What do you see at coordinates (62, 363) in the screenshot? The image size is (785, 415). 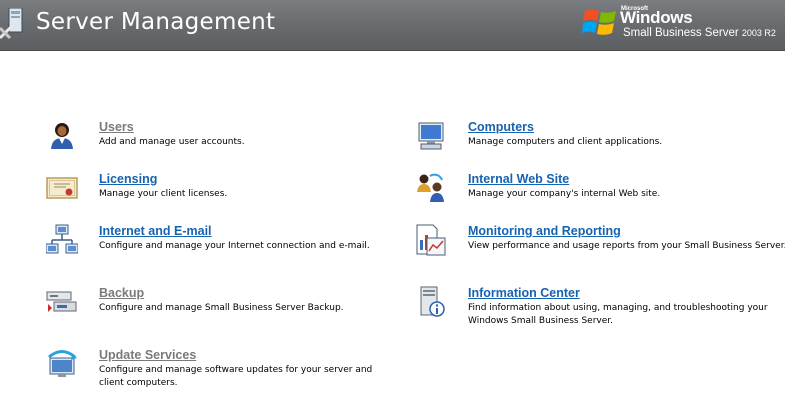 I see `update-icon` at bounding box center [62, 363].